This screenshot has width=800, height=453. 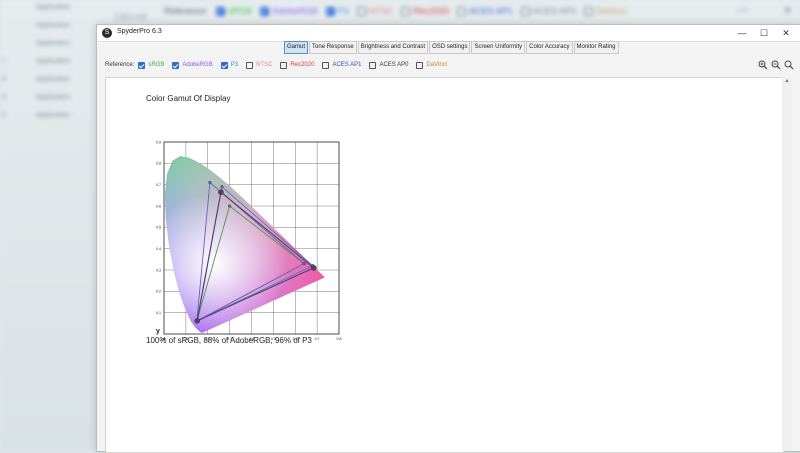 I want to click on background-row-number: 6, so click(x=4, y=79).